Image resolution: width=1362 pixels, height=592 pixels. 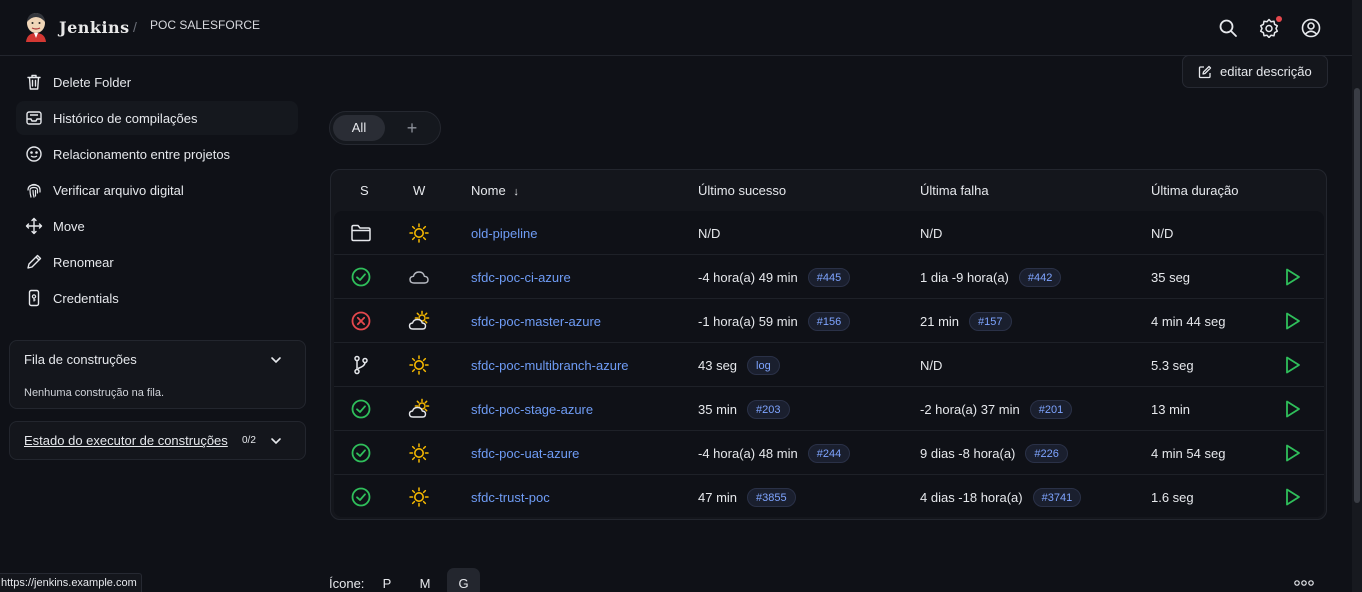 I want to click on last-success-cell: 35 min #203, so click(x=744, y=409).